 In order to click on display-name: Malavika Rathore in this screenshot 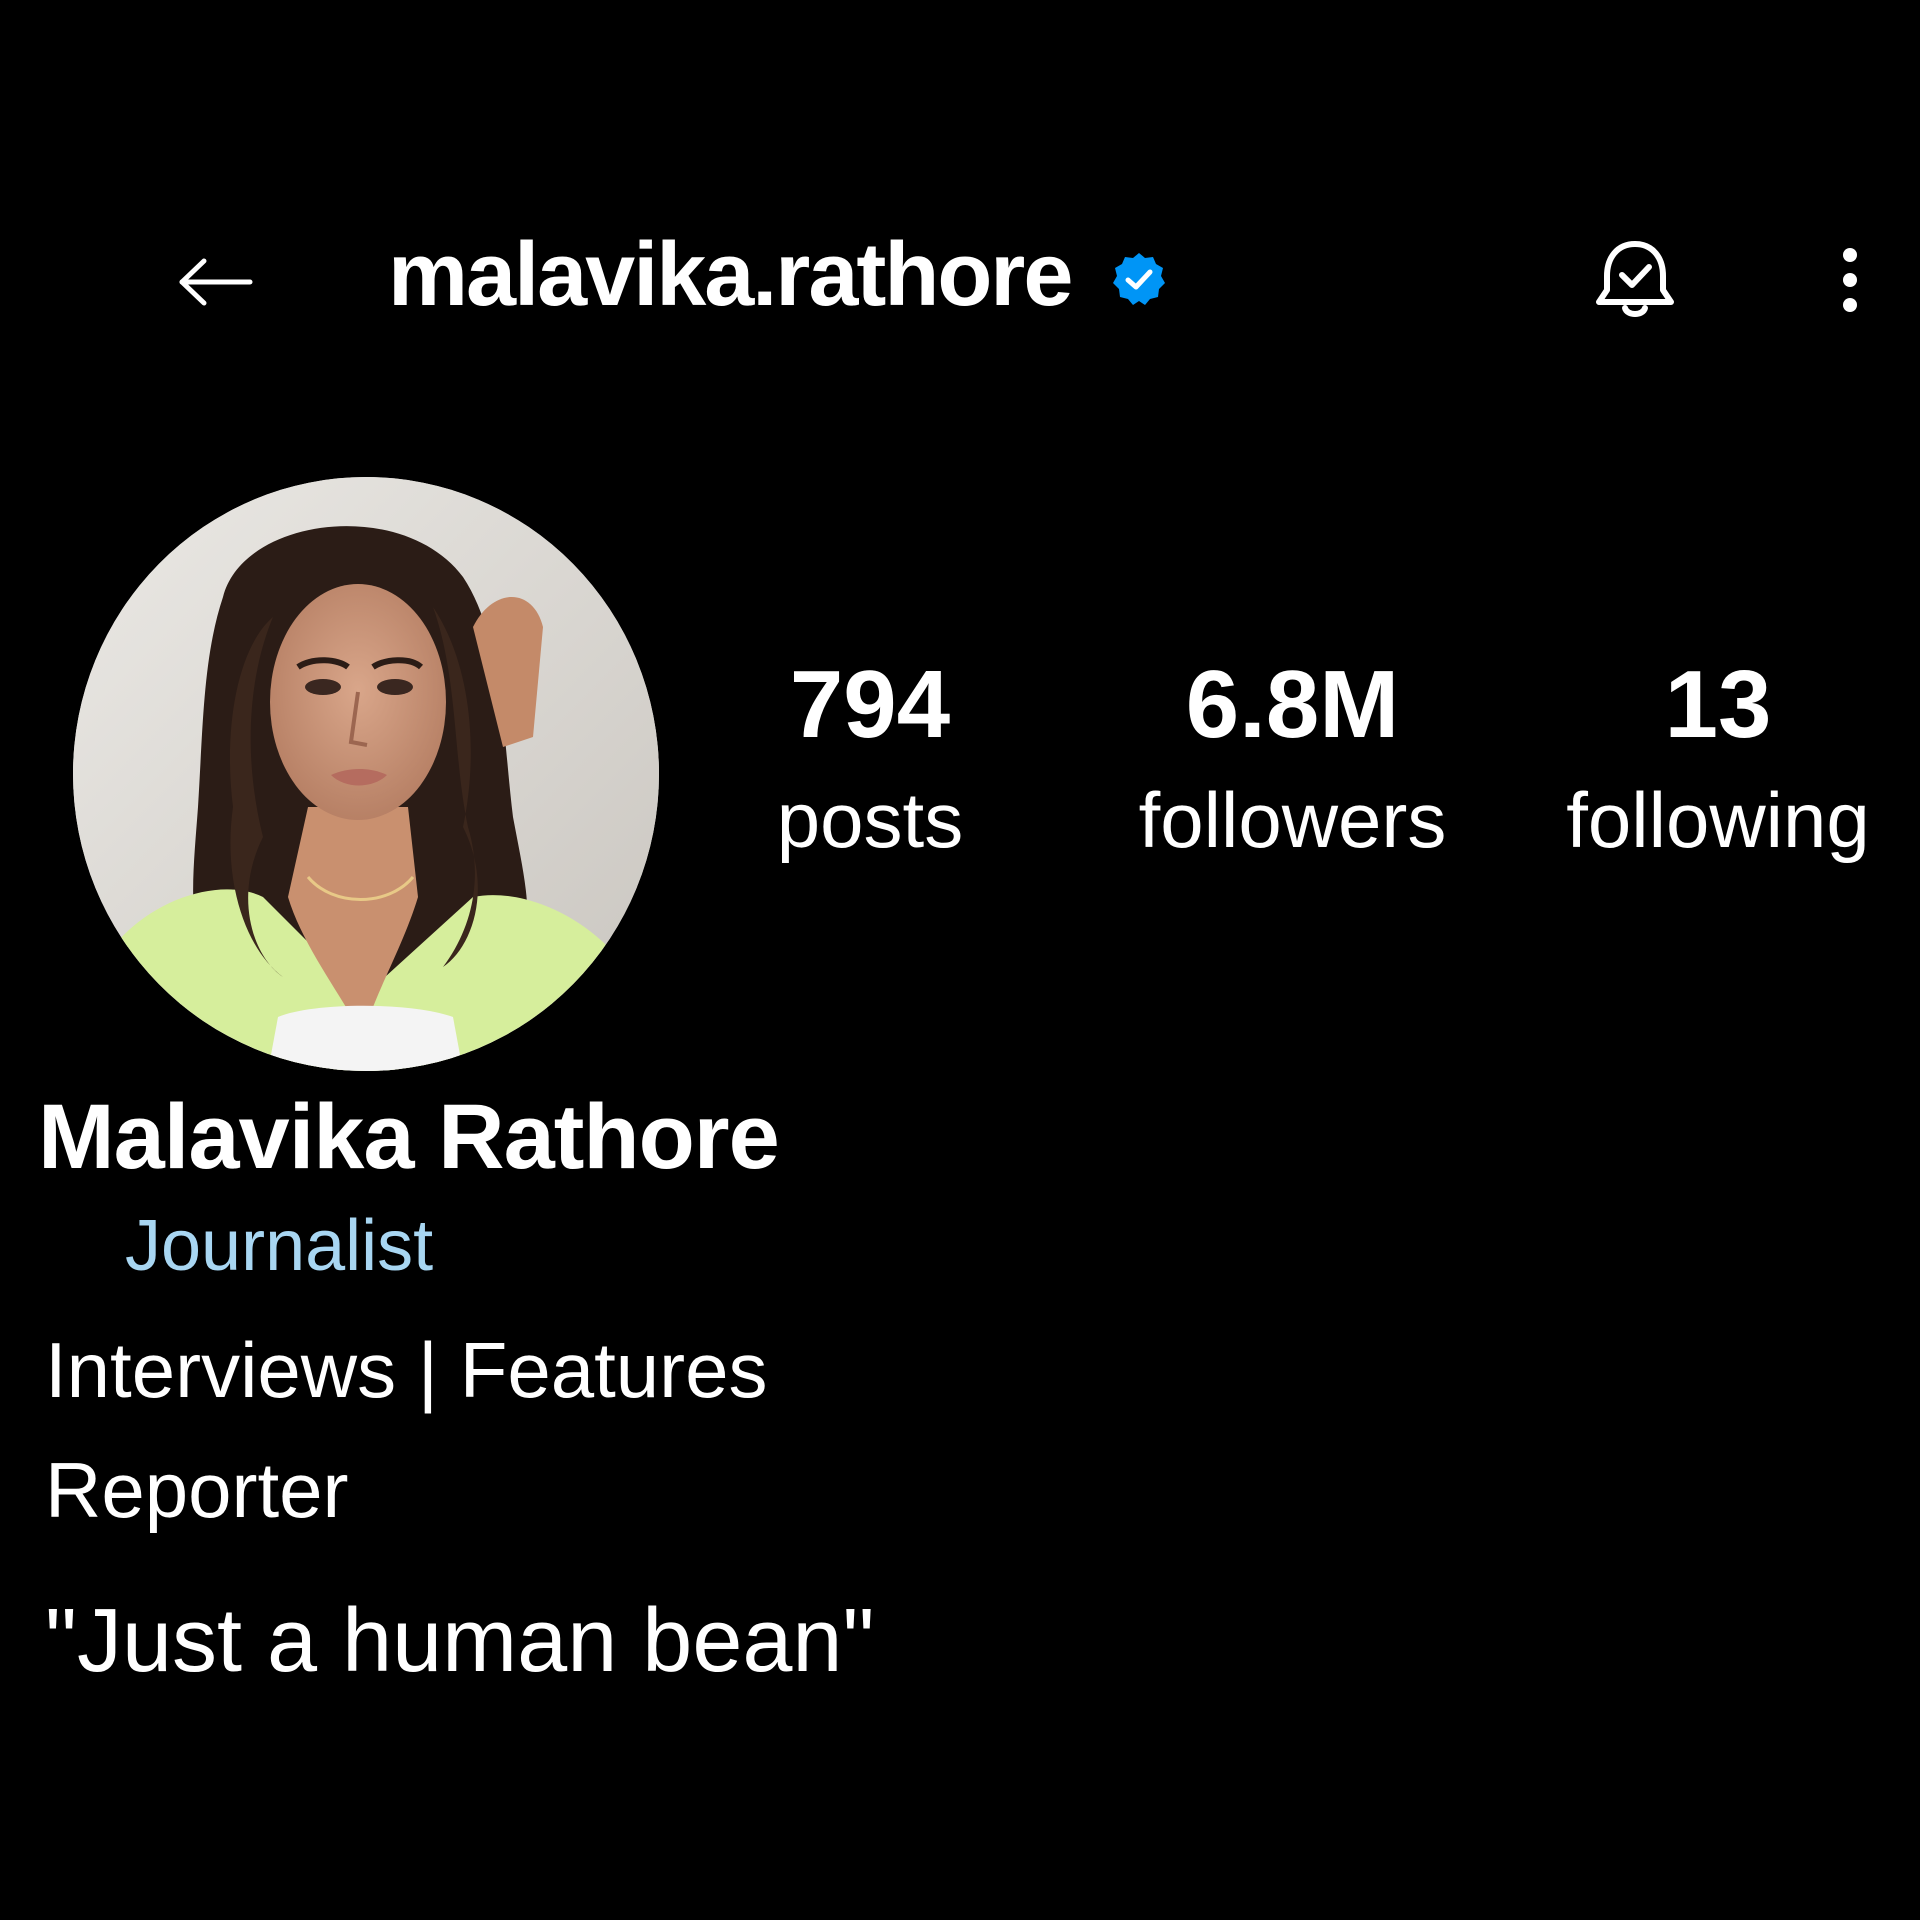, I will do `click(409, 1137)`.